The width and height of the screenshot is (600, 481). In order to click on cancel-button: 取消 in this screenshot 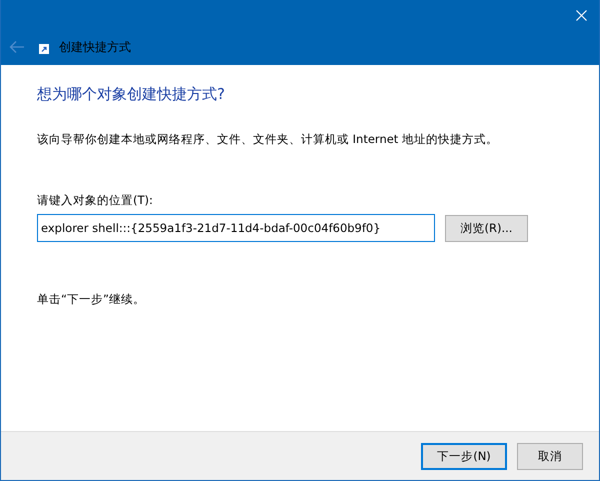, I will do `click(550, 456)`.